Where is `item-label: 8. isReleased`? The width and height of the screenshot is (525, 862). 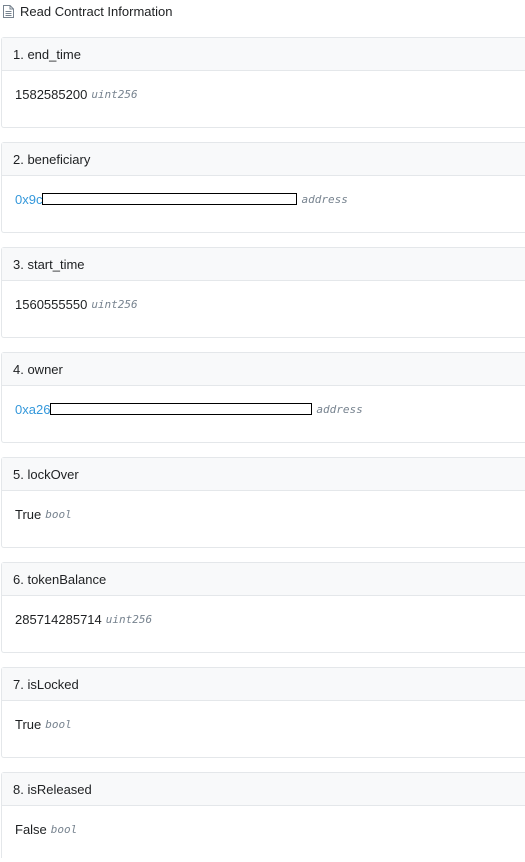
item-label: 8. isReleased is located at coordinates (52, 789).